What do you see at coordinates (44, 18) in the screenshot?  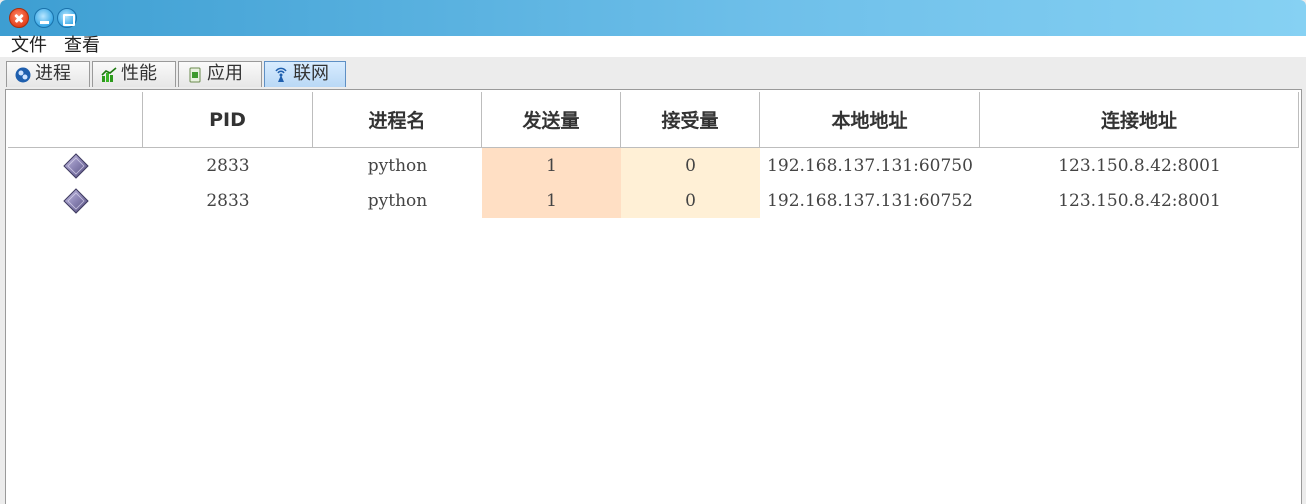 I see `minimize-window-button` at bounding box center [44, 18].